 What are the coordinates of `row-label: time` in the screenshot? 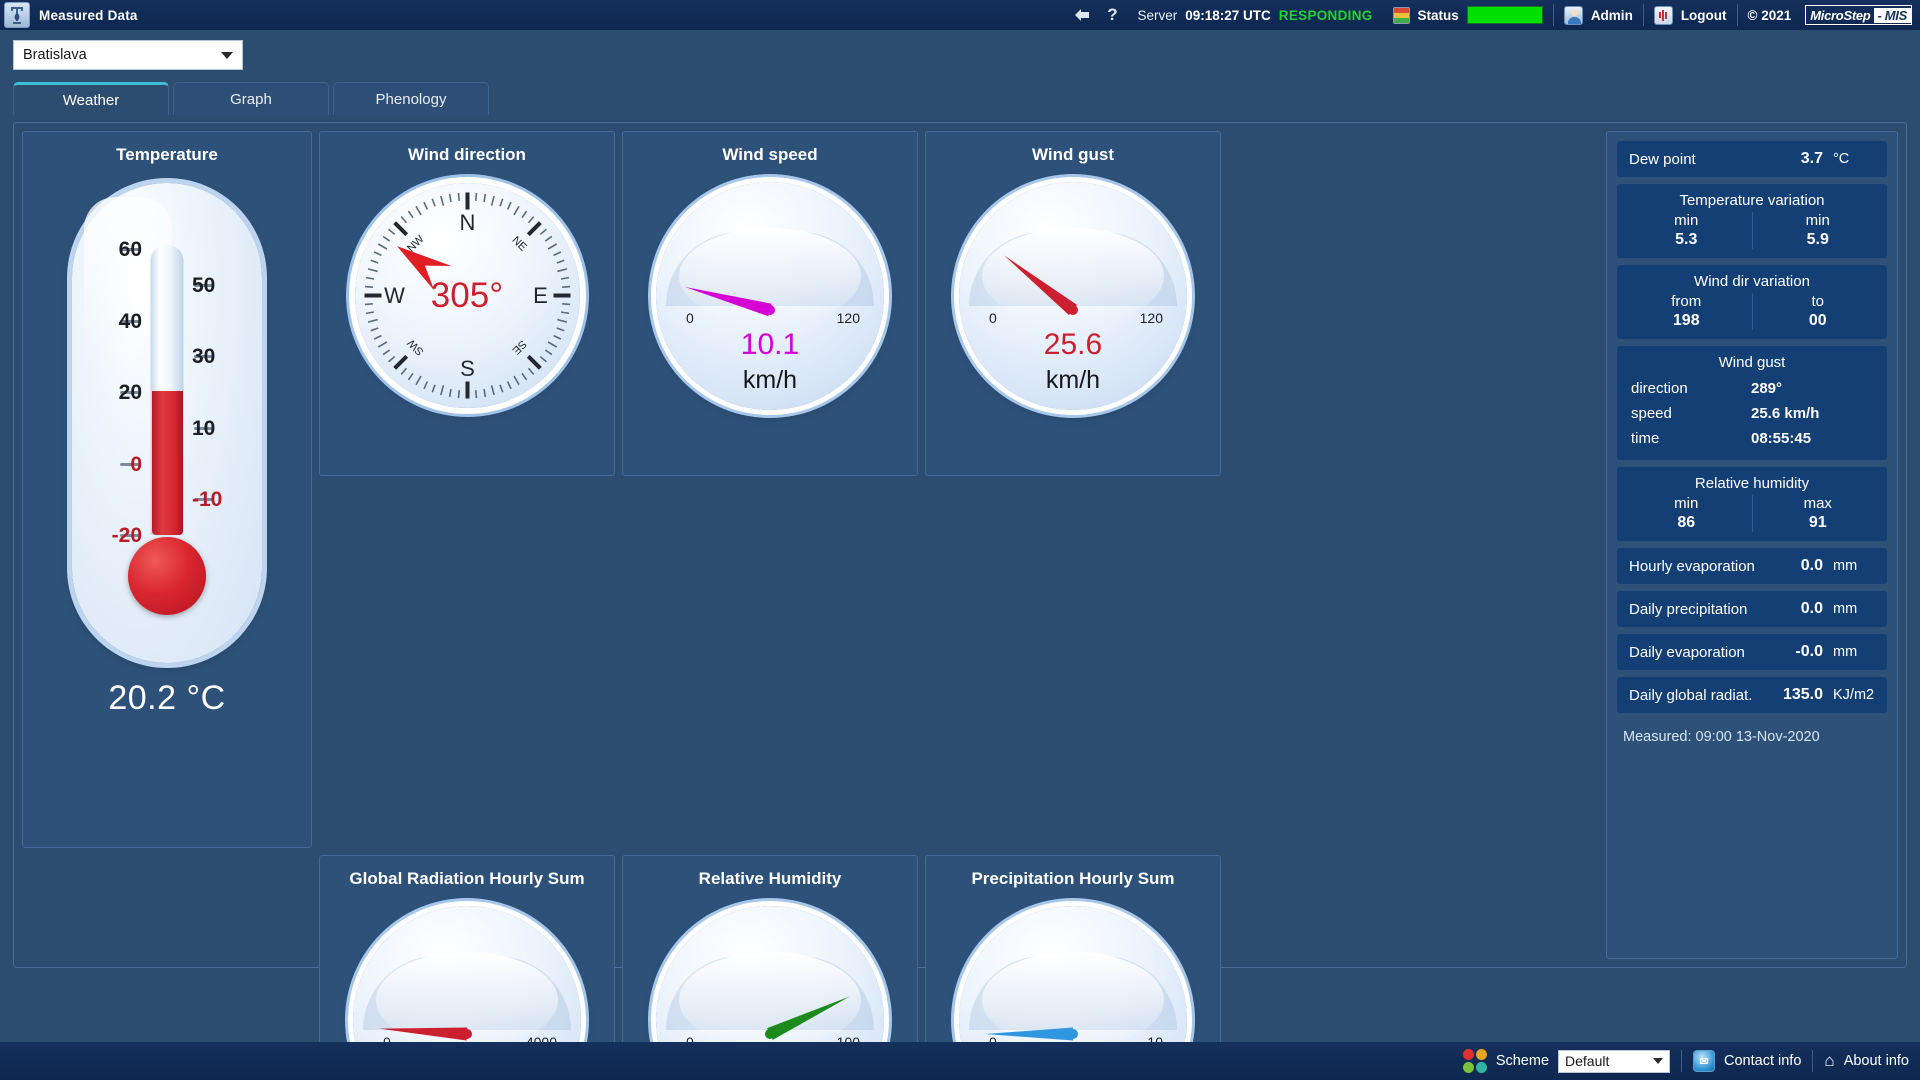 It's located at (1645, 438).